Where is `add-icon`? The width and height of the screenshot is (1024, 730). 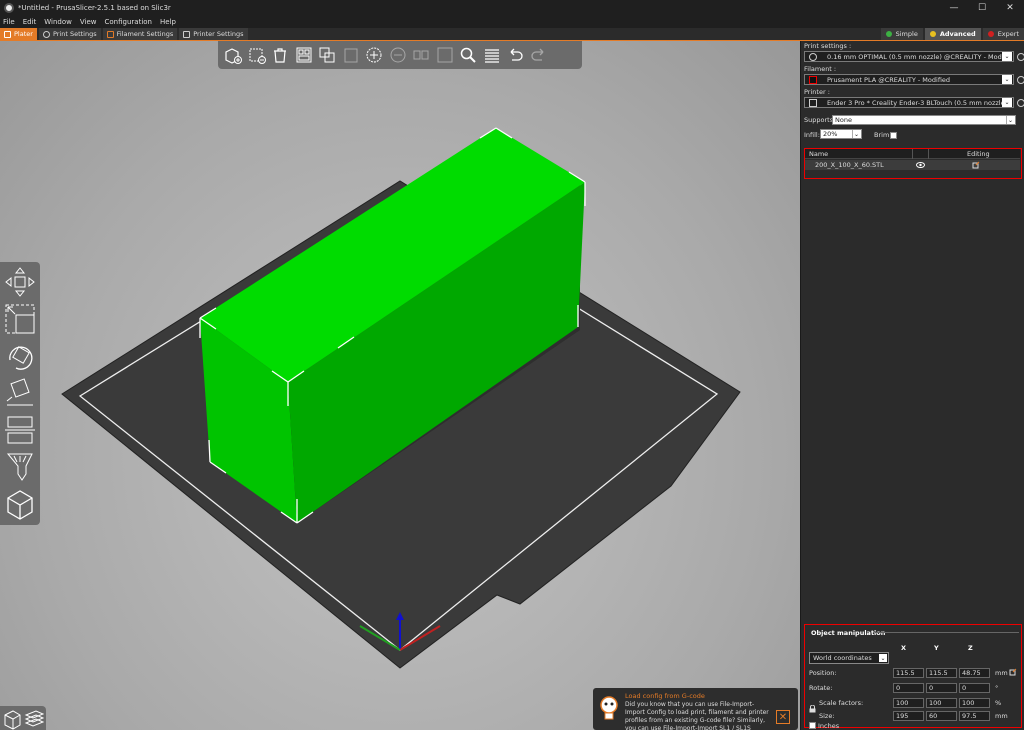 add-icon is located at coordinates (233, 55).